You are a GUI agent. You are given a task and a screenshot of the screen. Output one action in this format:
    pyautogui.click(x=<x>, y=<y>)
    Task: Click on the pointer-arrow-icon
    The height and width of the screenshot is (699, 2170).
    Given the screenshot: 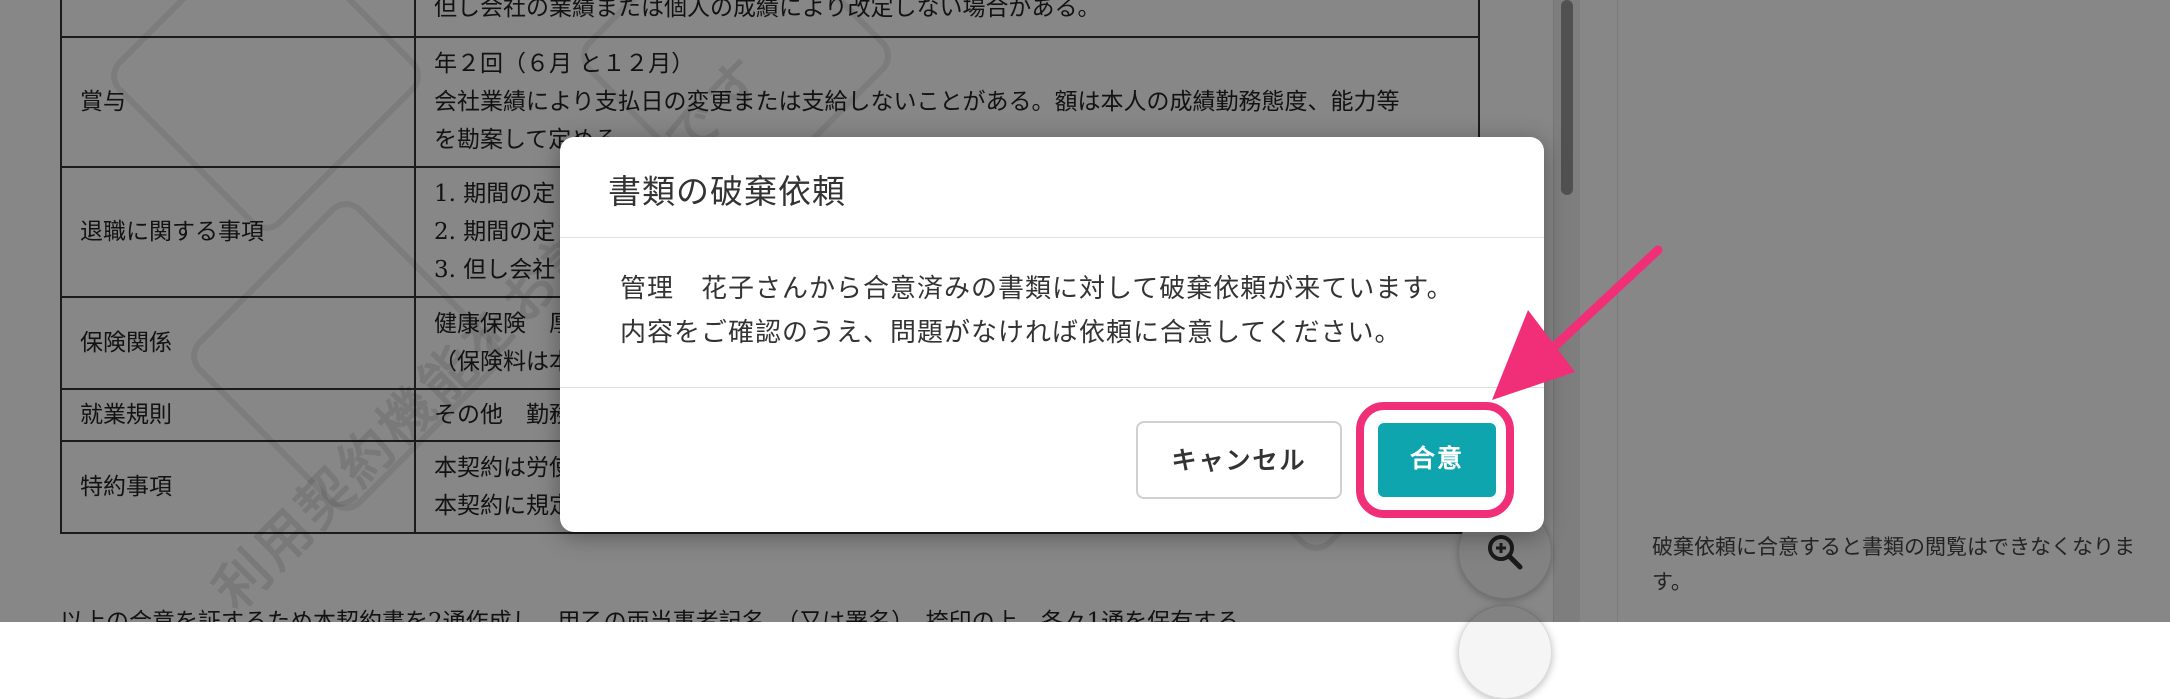 What is the action you would take?
    pyautogui.click(x=1577, y=322)
    